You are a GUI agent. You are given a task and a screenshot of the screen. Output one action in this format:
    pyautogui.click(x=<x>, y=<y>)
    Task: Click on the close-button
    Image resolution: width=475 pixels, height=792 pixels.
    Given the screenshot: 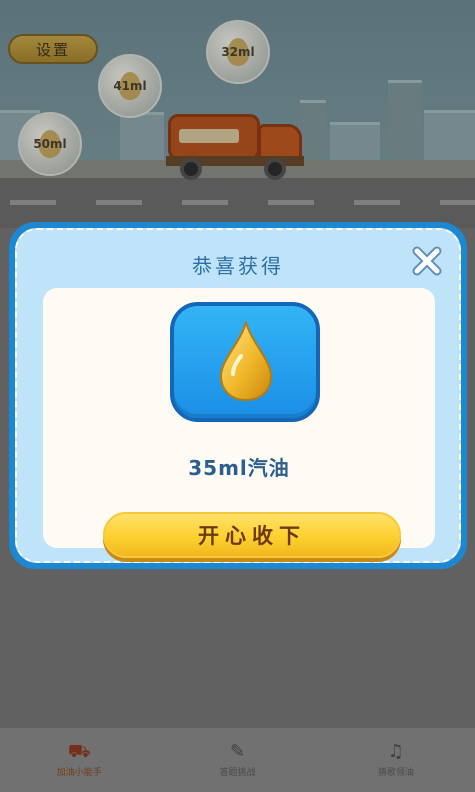 What is the action you would take?
    pyautogui.click(x=427, y=261)
    